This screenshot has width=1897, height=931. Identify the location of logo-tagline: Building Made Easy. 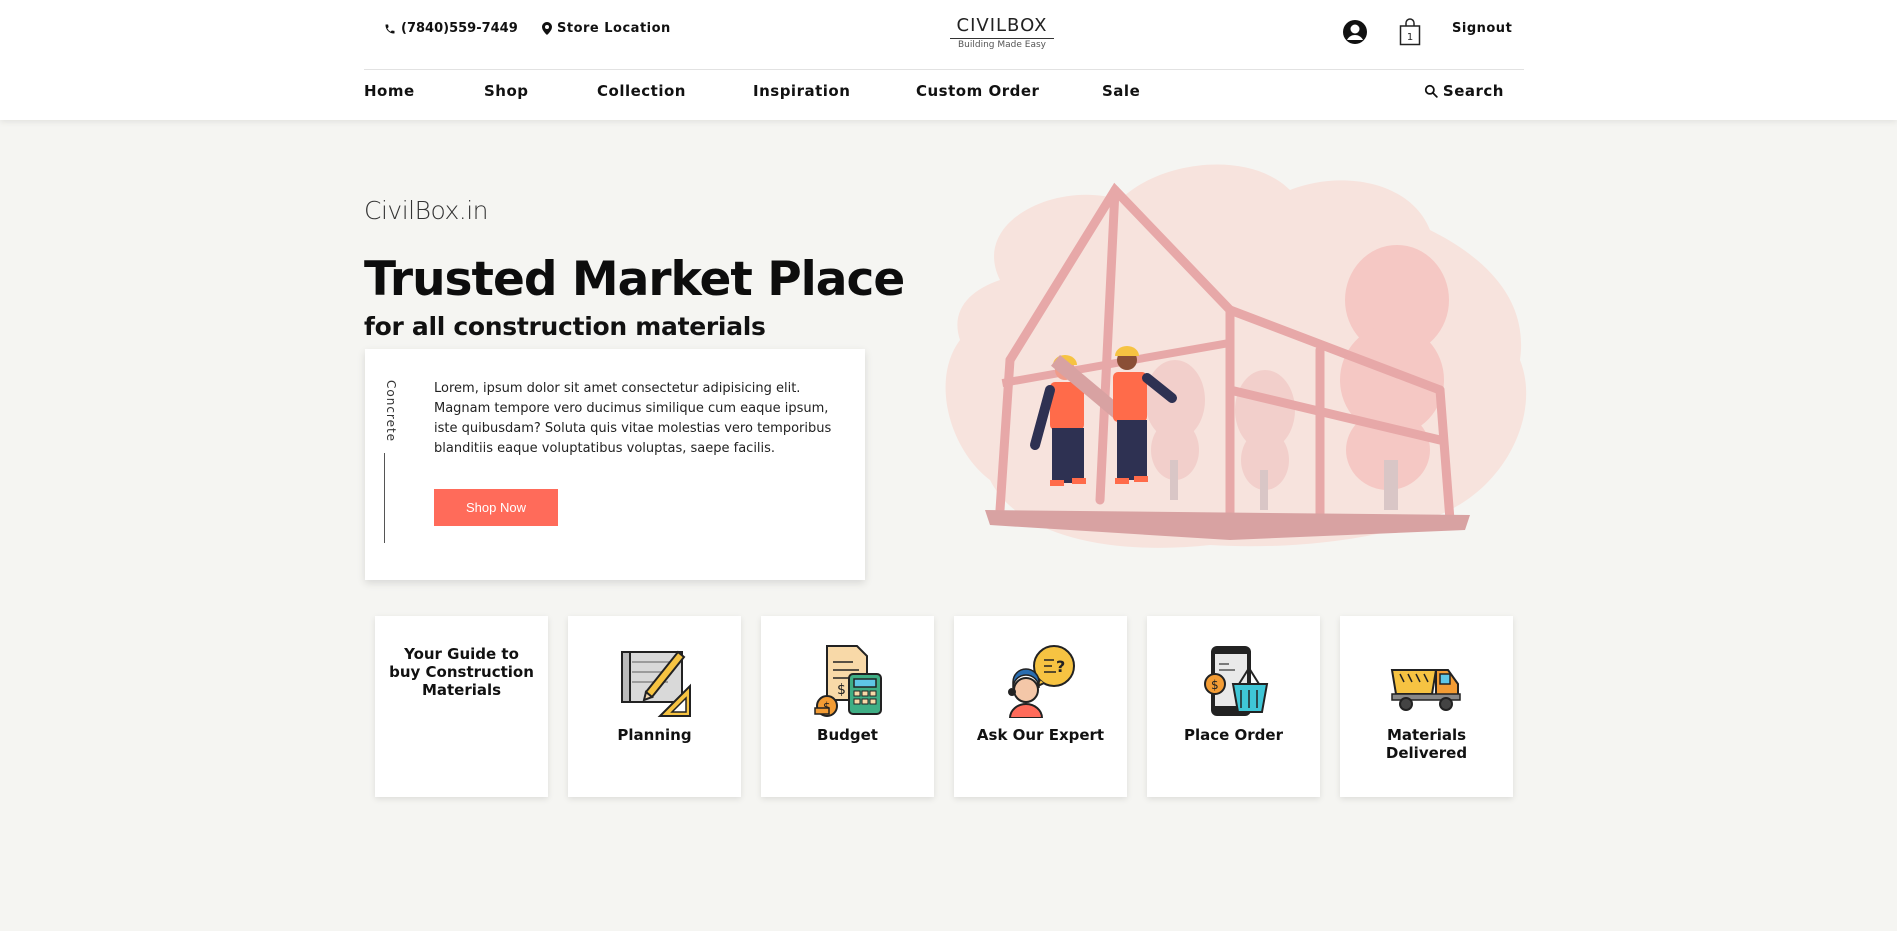
(1002, 45).